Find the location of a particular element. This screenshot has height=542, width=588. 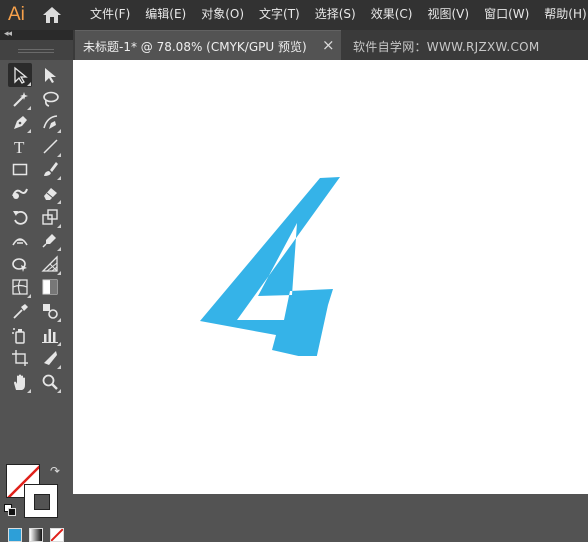

mesh-tool-icon is located at coordinates (20, 287).